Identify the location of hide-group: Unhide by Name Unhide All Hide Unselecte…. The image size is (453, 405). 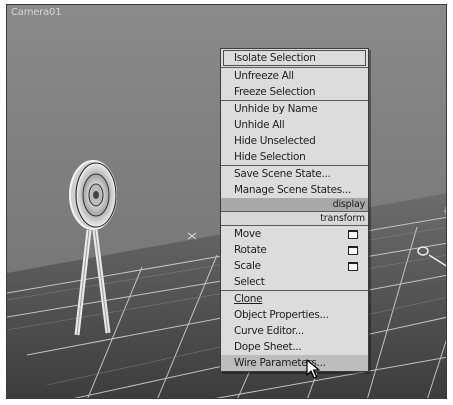
(294, 132).